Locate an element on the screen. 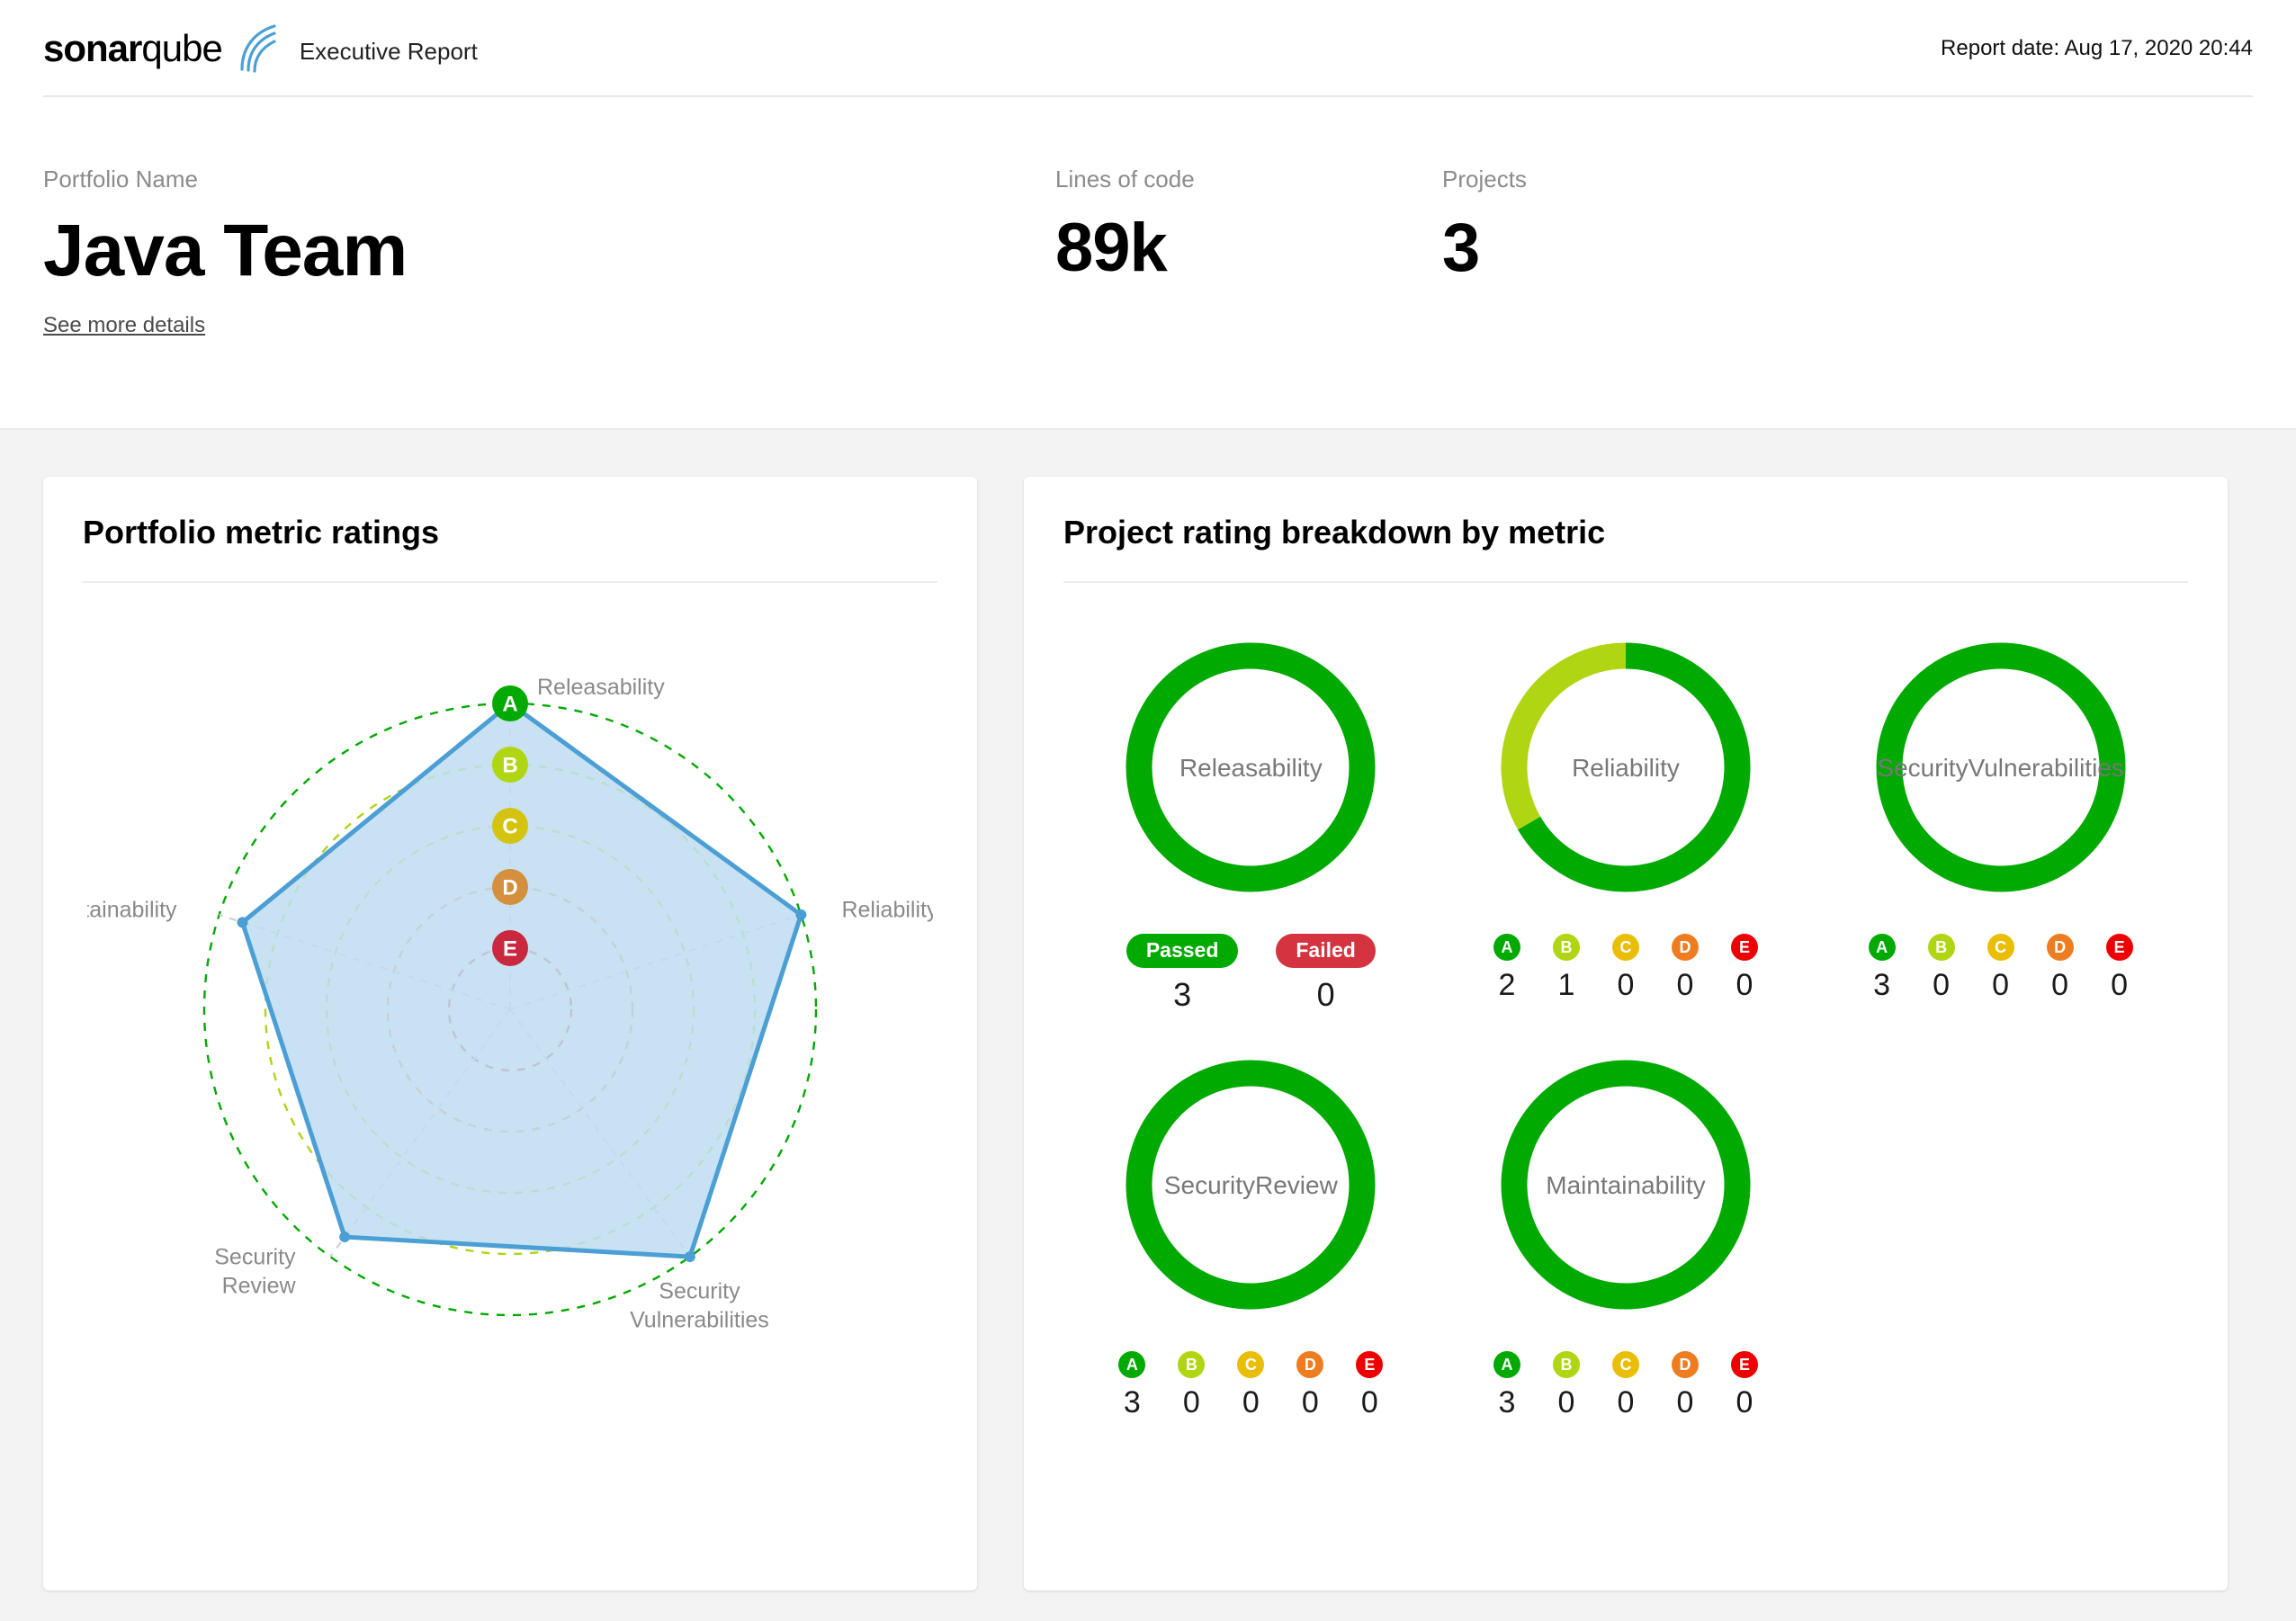 The width and height of the screenshot is (2296, 1621). donut-chart-maintainability: Maintainability is located at coordinates (1626, 1185).